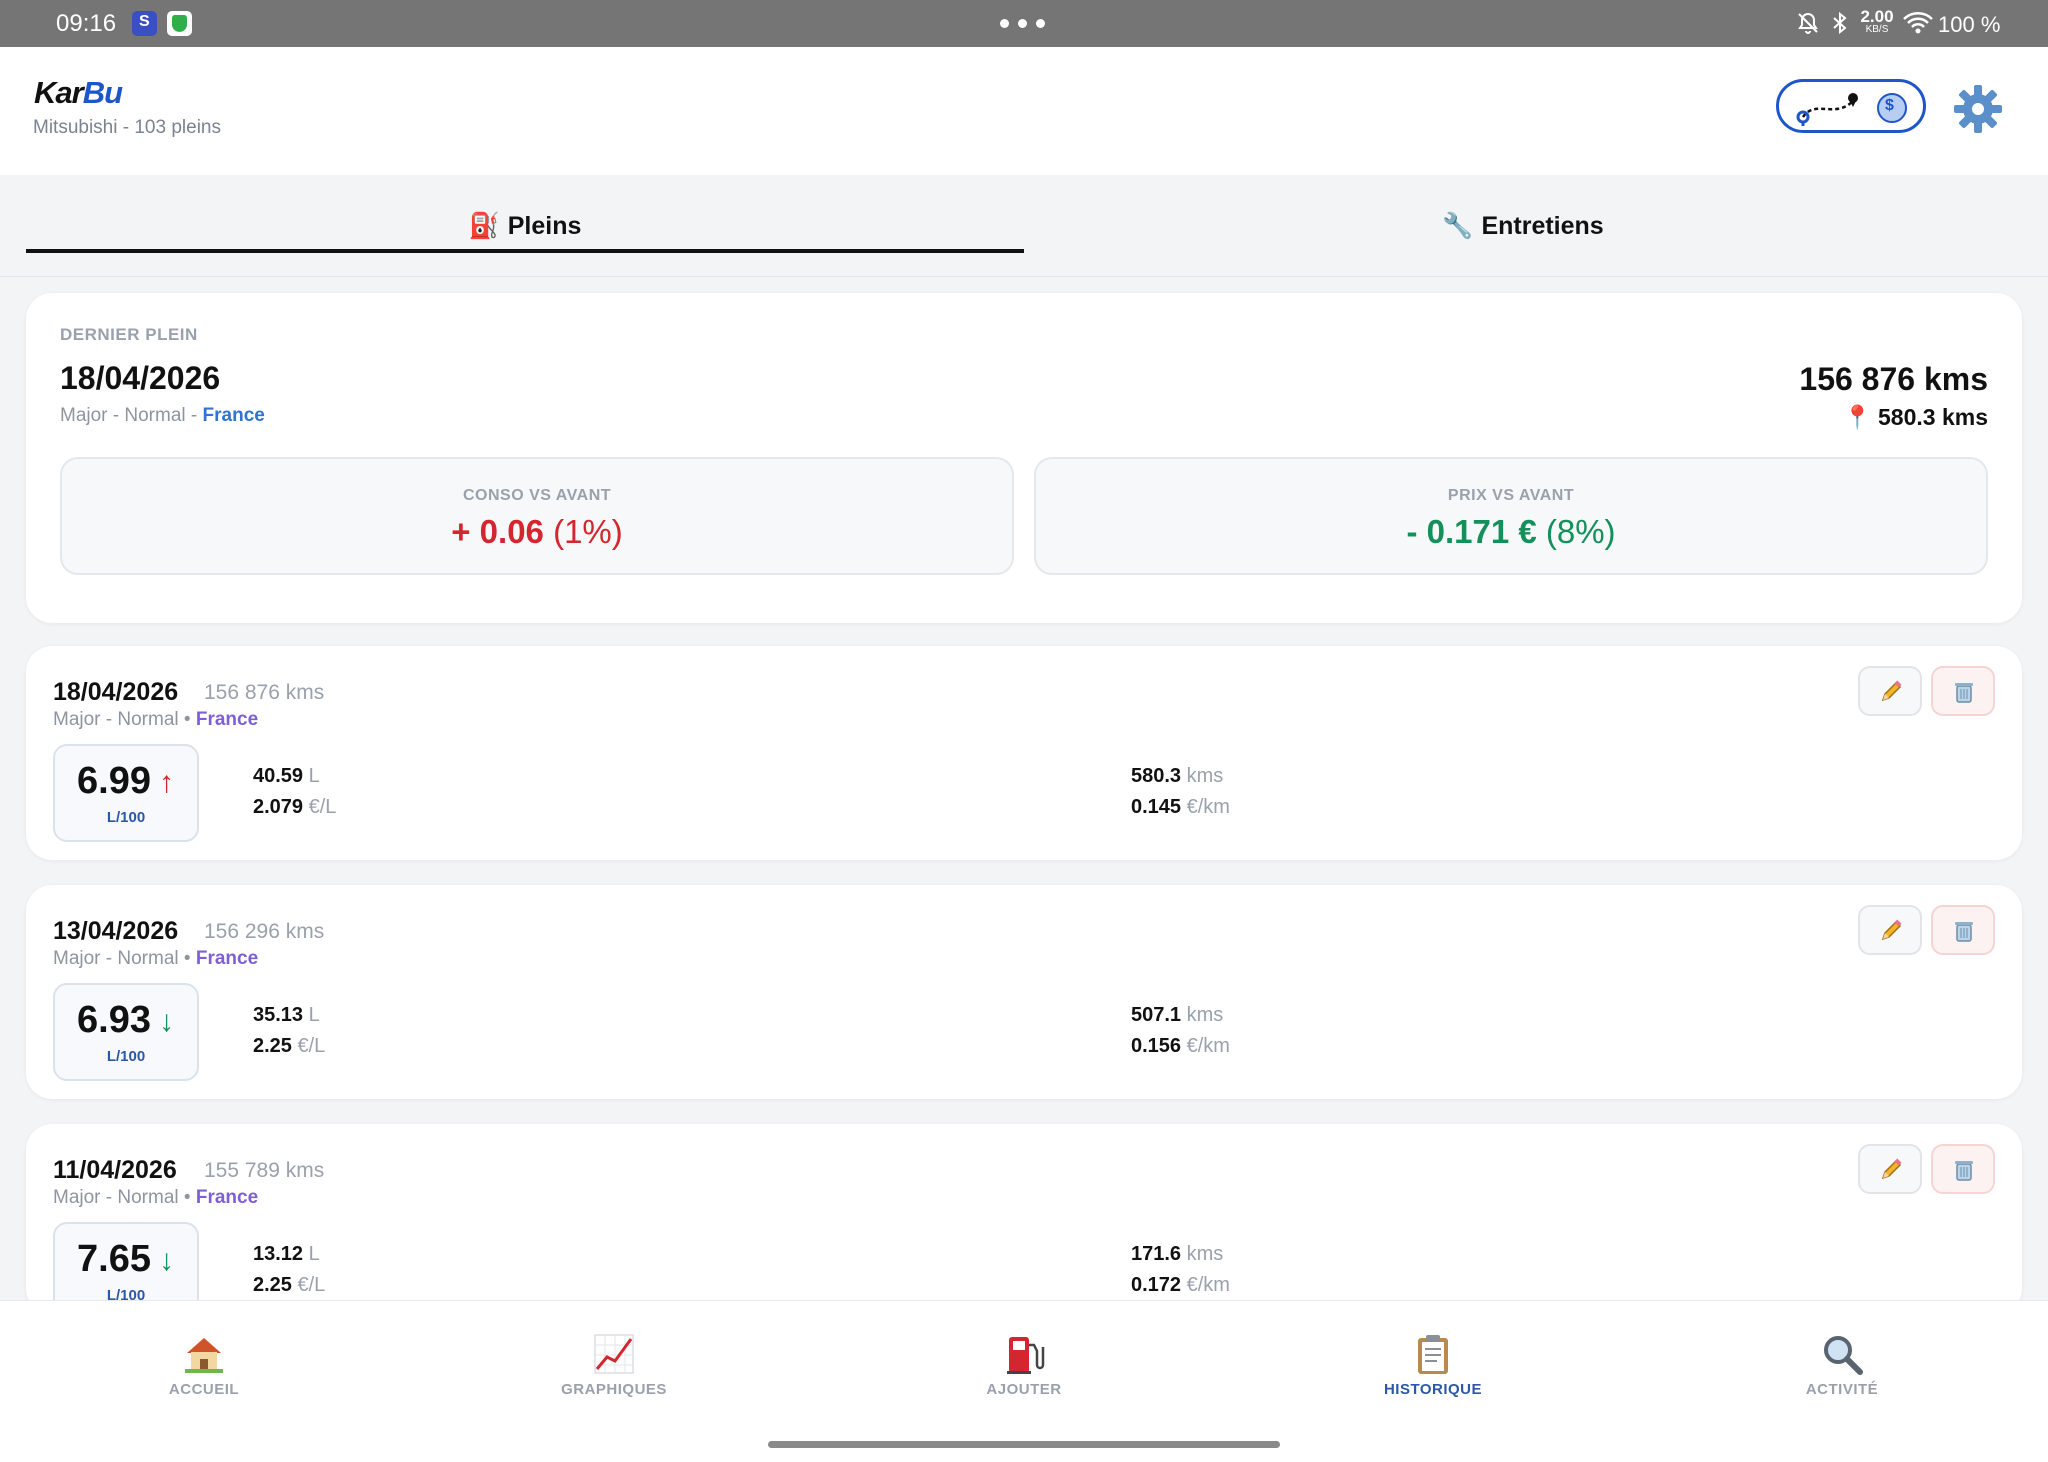  Describe the element at coordinates (78, 92) in the screenshot. I see `app-logo: KarBu` at that location.